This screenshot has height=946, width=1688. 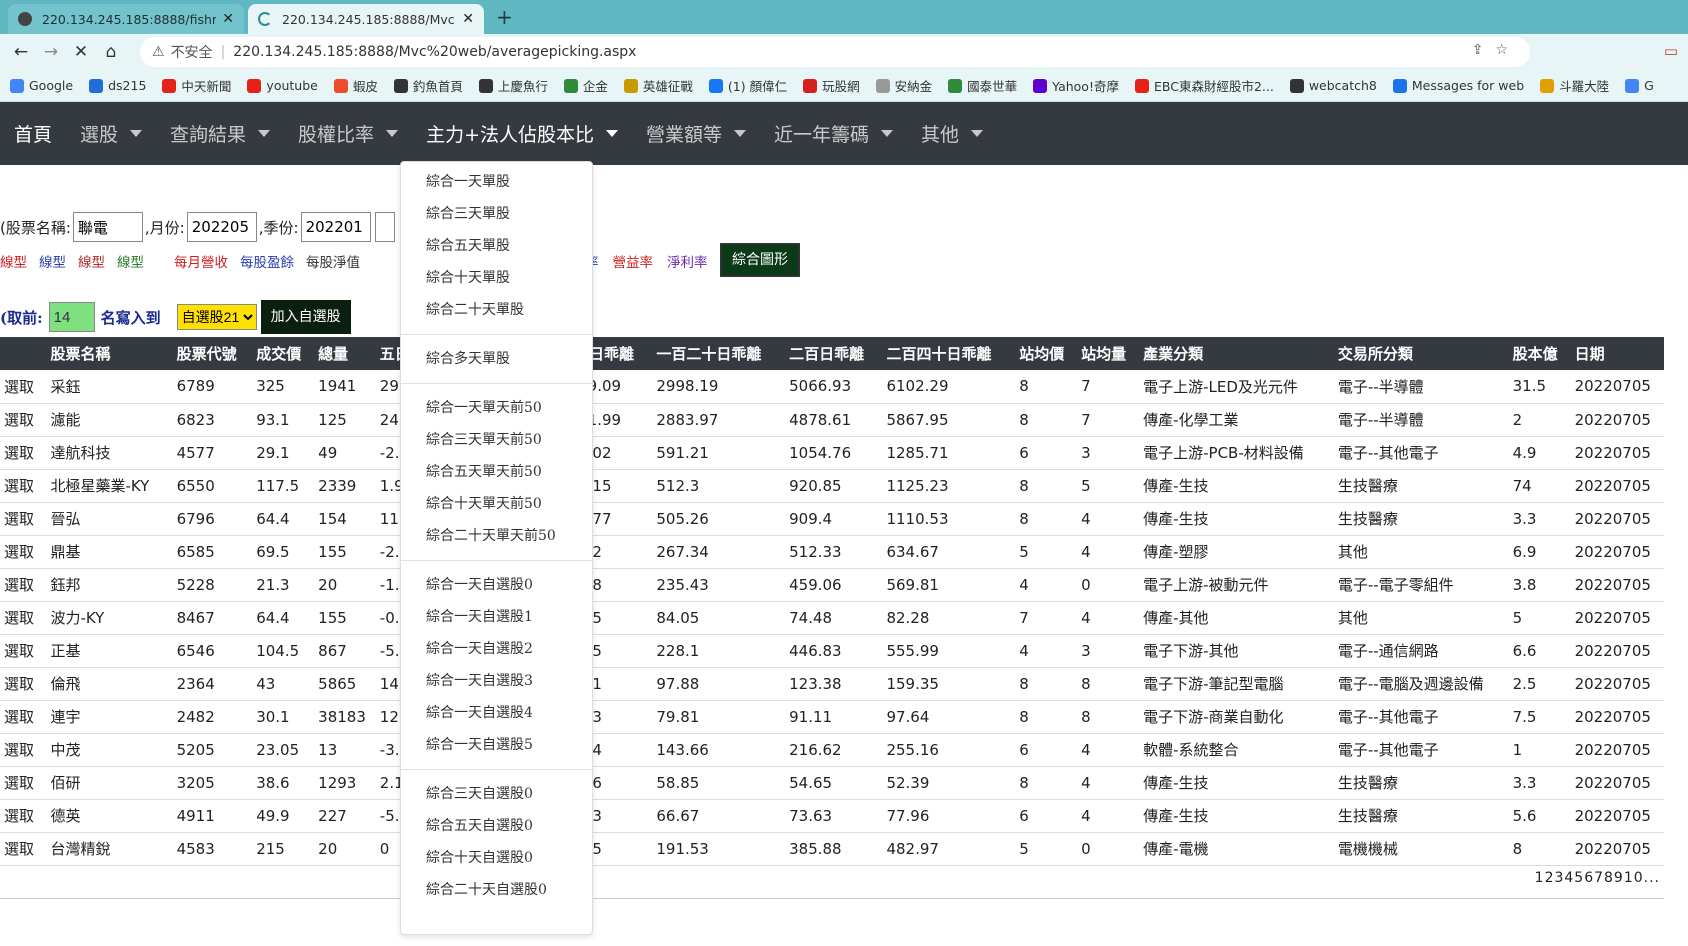 I want to click on dropdown-item: 綜合五天單天前50, so click(x=496, y=472).